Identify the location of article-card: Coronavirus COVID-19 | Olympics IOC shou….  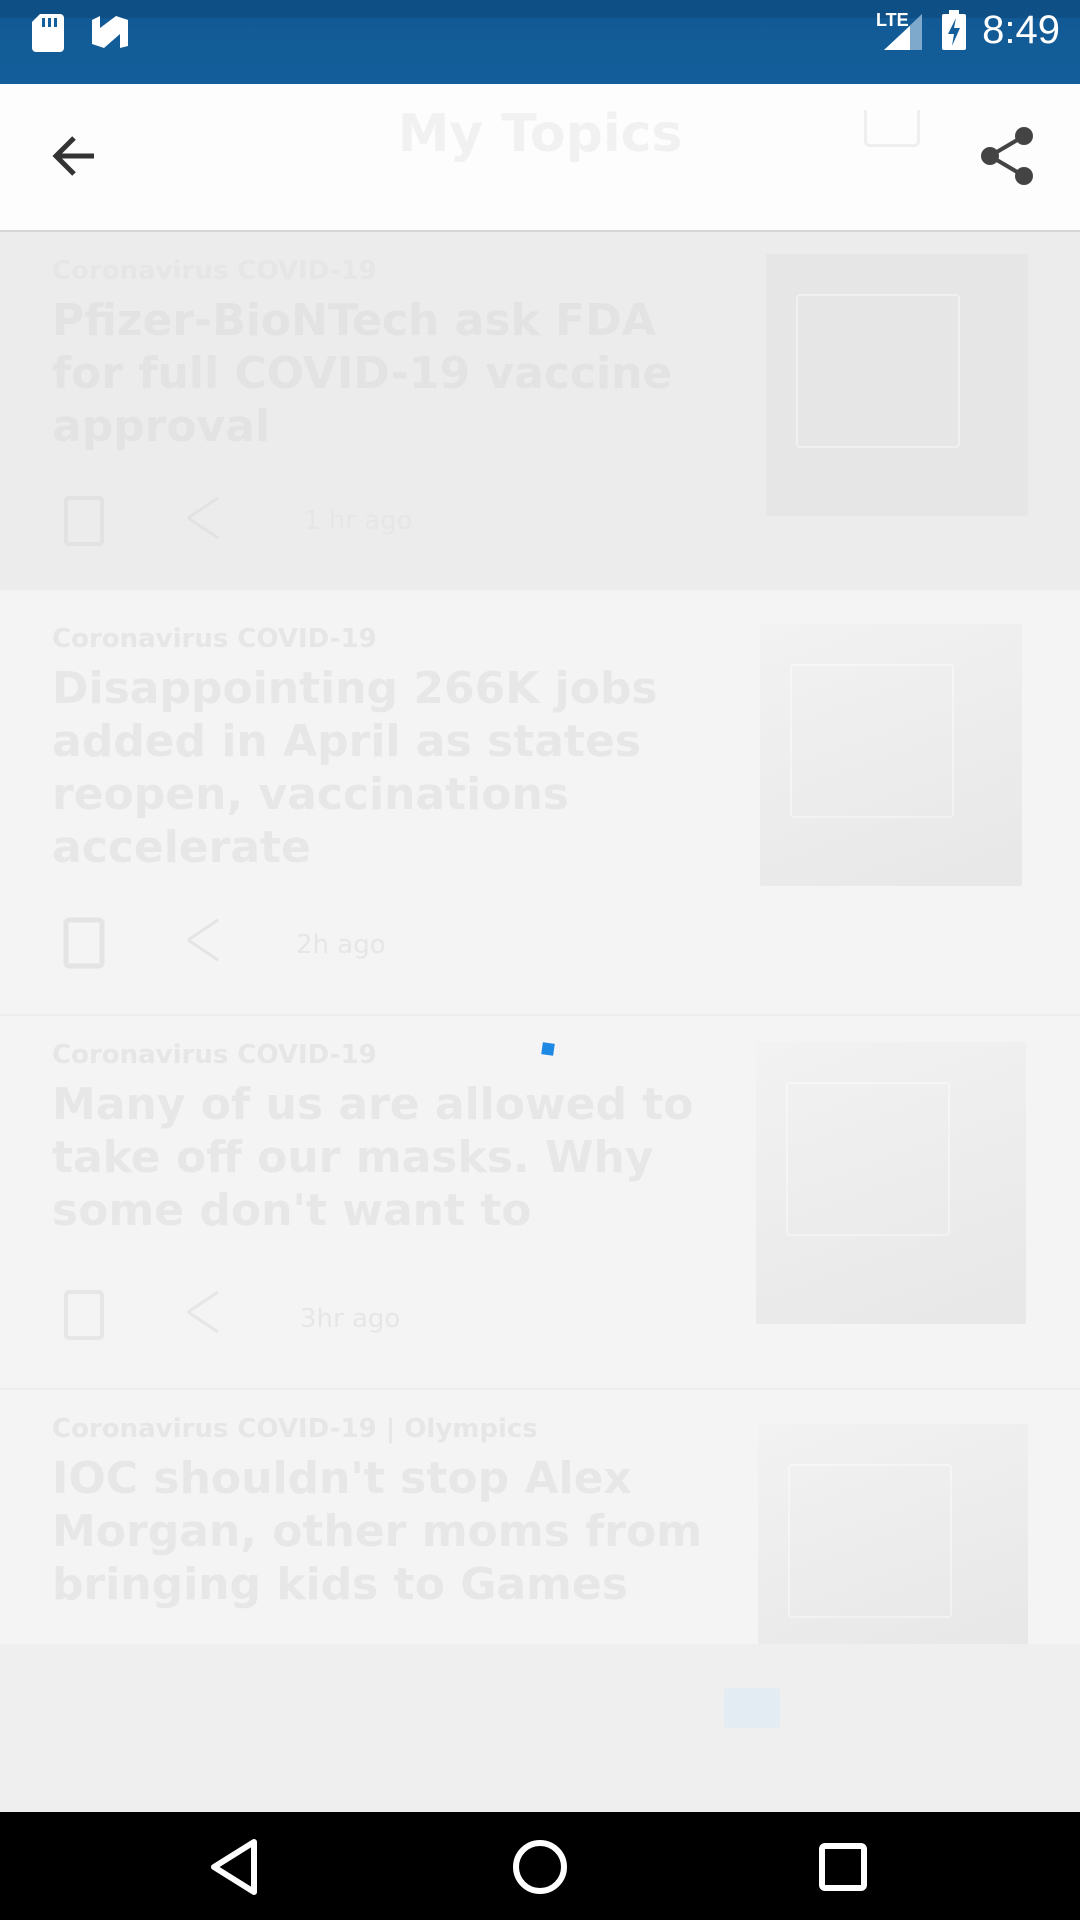
(540, 1517).